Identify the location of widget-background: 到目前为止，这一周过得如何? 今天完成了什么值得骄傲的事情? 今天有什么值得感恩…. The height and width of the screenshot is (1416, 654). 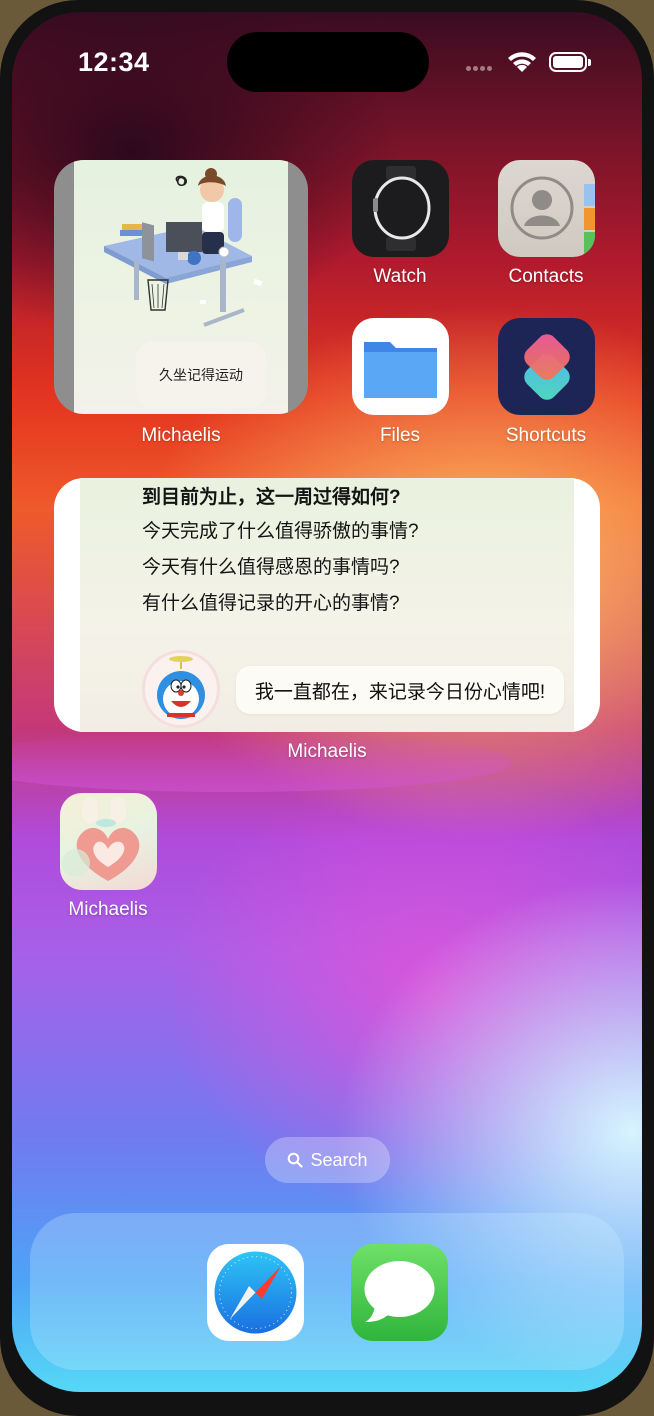
(327, 605).